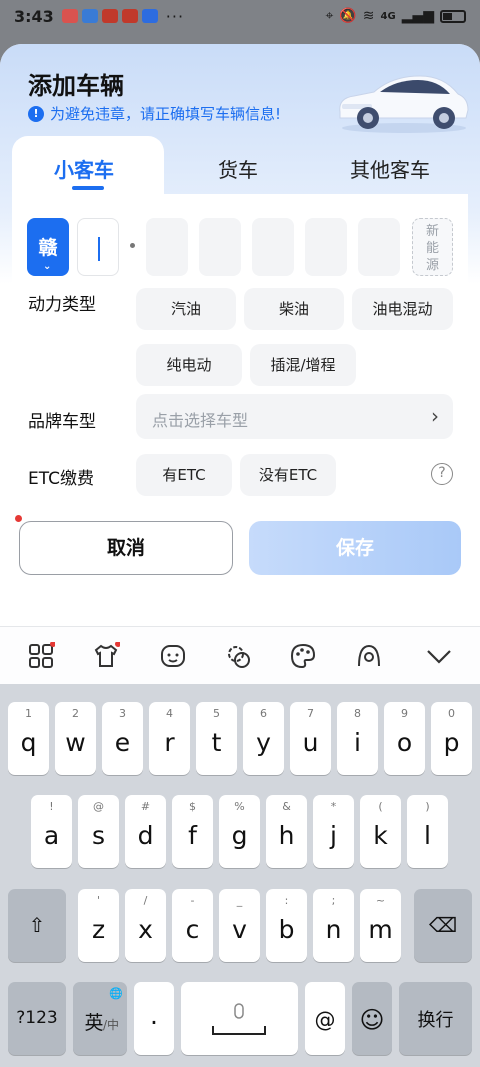  Describe the element at coordinates (41, 656) in the screenshot. I see `apps-grid-icon` at that location.